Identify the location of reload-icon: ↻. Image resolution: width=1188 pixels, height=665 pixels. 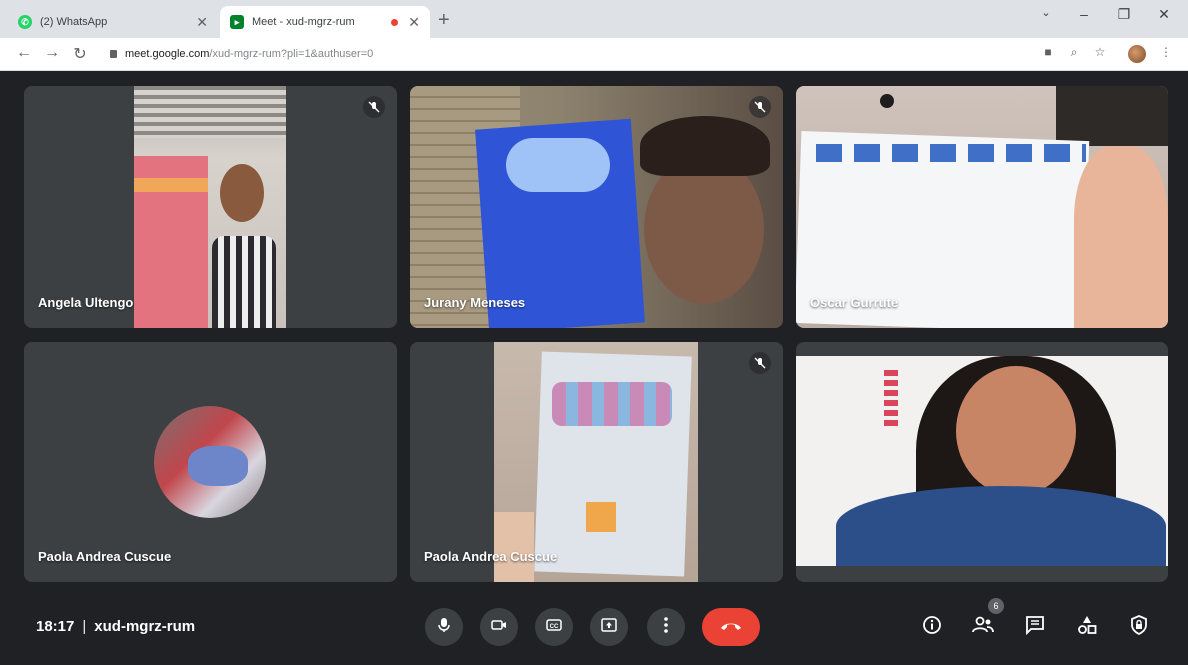
(80, 54).